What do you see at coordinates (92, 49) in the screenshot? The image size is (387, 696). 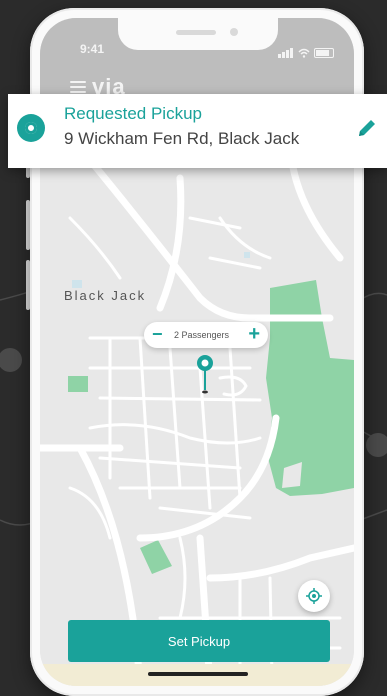 I see `status-time: 9:41` at bounding box center [92, 49].